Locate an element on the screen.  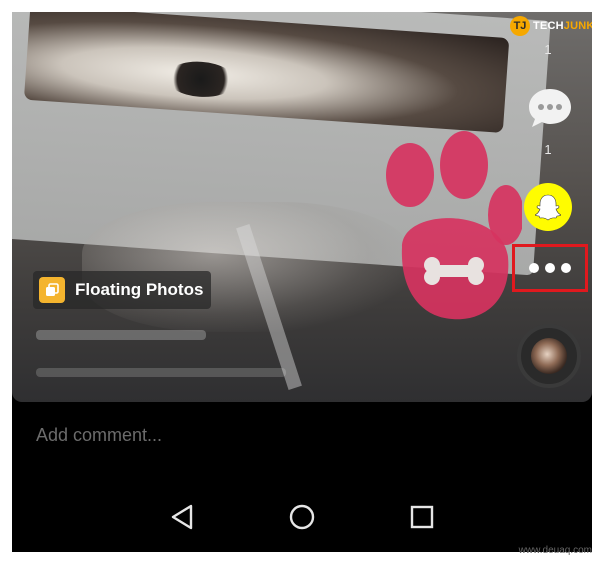
blurred-sound-info is located at coordinates (161, 372).